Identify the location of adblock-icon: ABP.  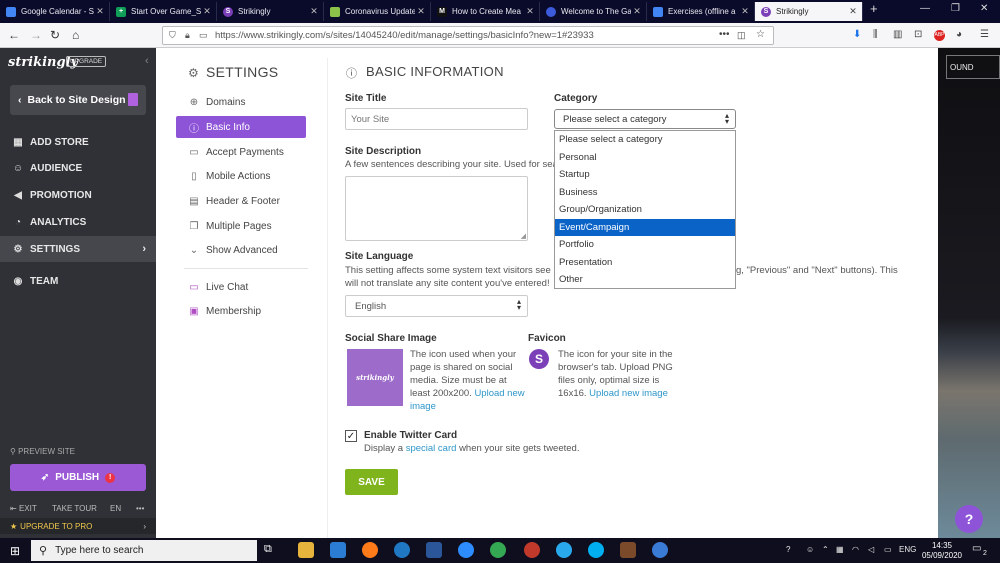
(939, 35).